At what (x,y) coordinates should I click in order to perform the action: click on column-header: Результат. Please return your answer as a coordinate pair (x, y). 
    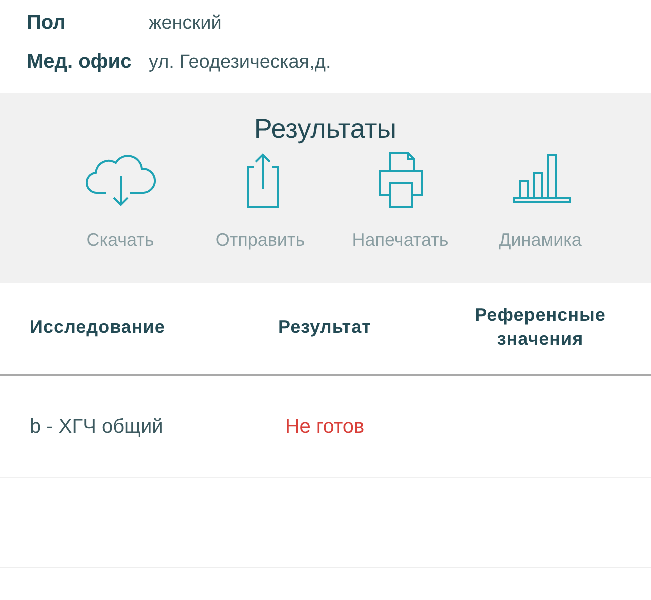
    Looking at the image, I should click on (325, 327).